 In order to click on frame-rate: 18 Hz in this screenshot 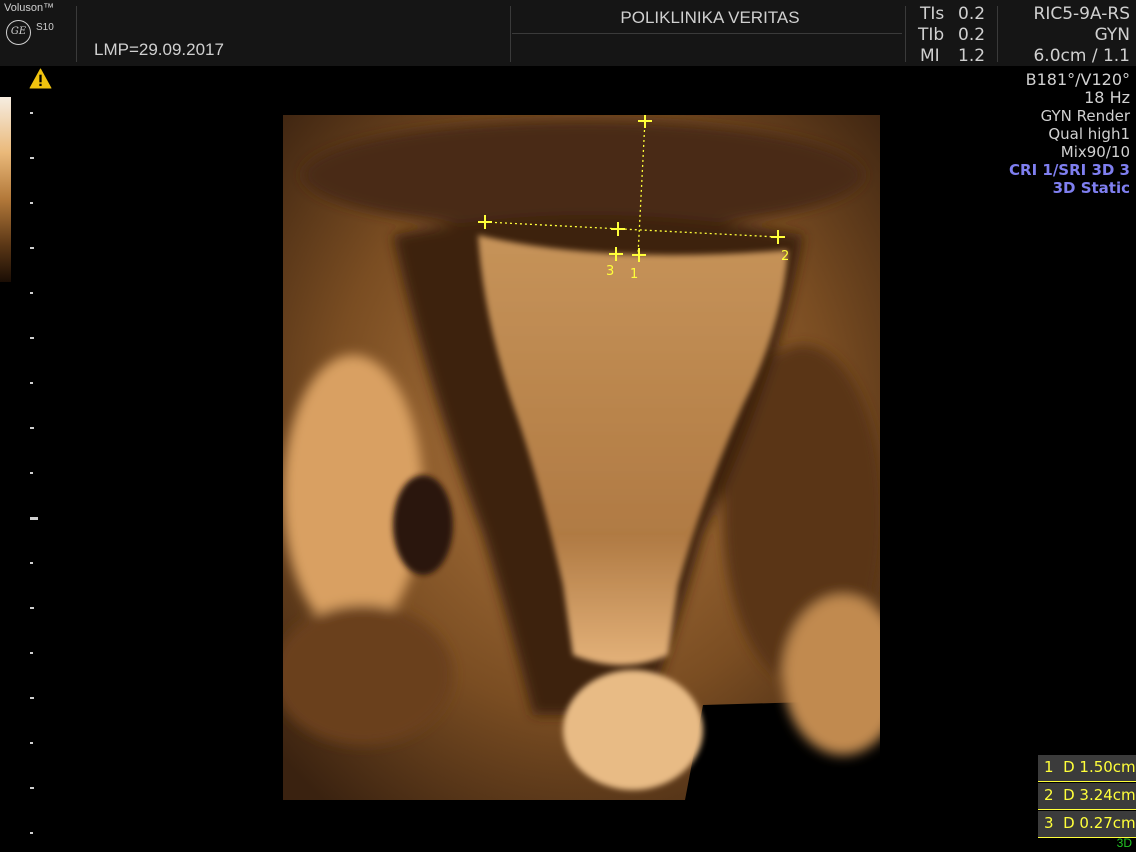, I will do `click(1107, 97)`.